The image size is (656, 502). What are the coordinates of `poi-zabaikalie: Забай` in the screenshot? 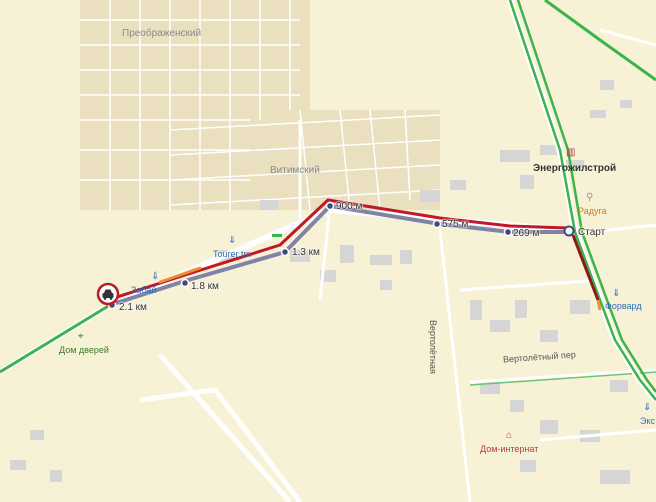 It's located at (143, 290).